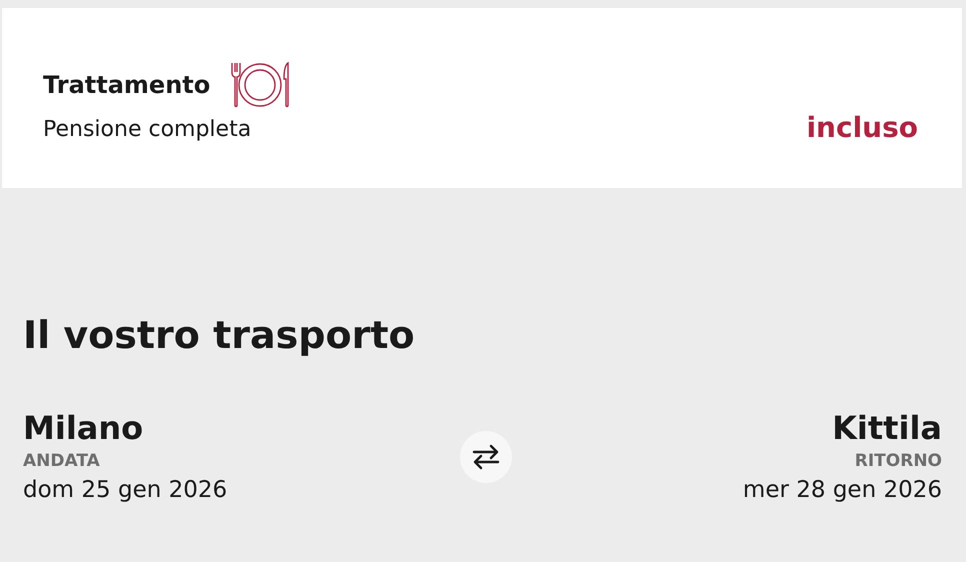  What do you see at coordinates (219, 335) in the screenshot?
I see `section-title: Il vostro trasporto` at bounding box center [219, 335].